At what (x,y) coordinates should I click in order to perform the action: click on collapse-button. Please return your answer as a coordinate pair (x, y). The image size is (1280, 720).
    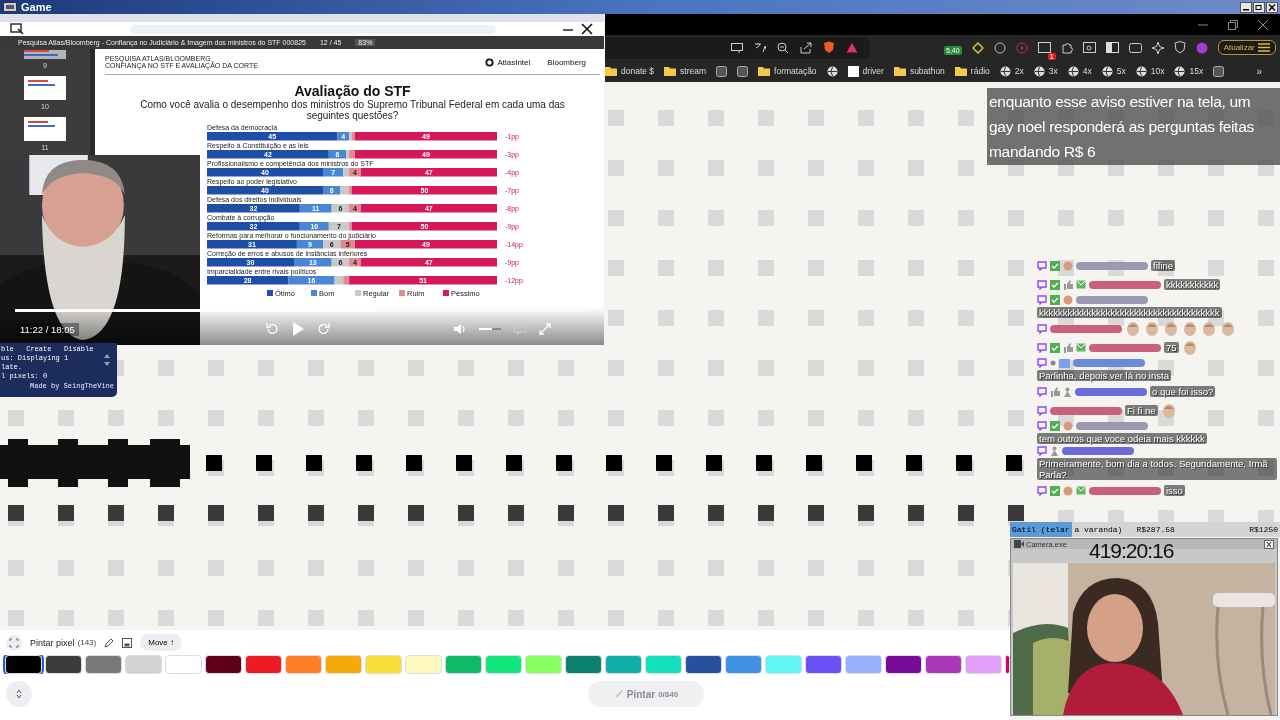
    Looking at the image, I should click on (19, 694).